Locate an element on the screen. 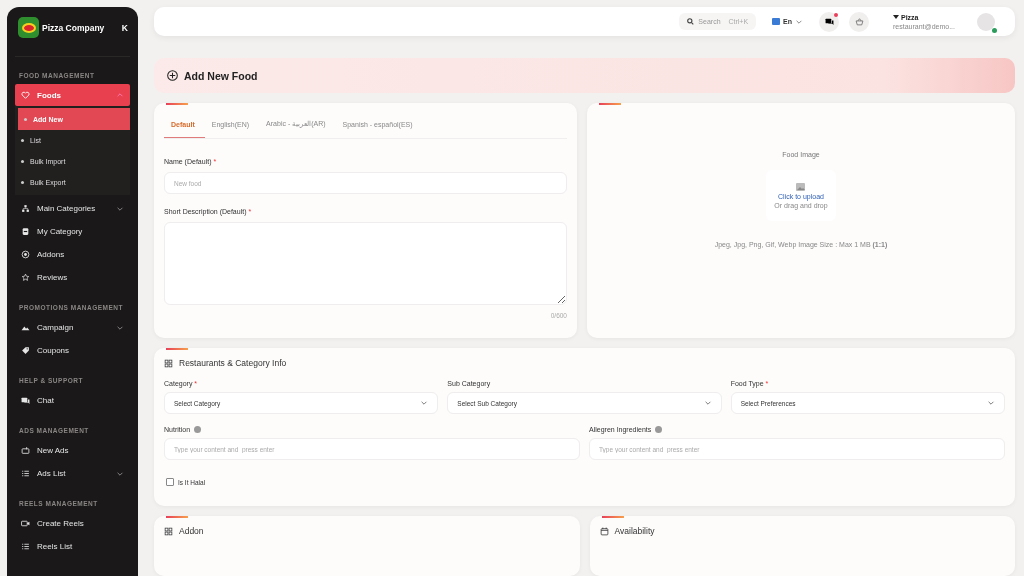 The image size is (1024, 576). circle-icon is located at coordinates (25, 254).